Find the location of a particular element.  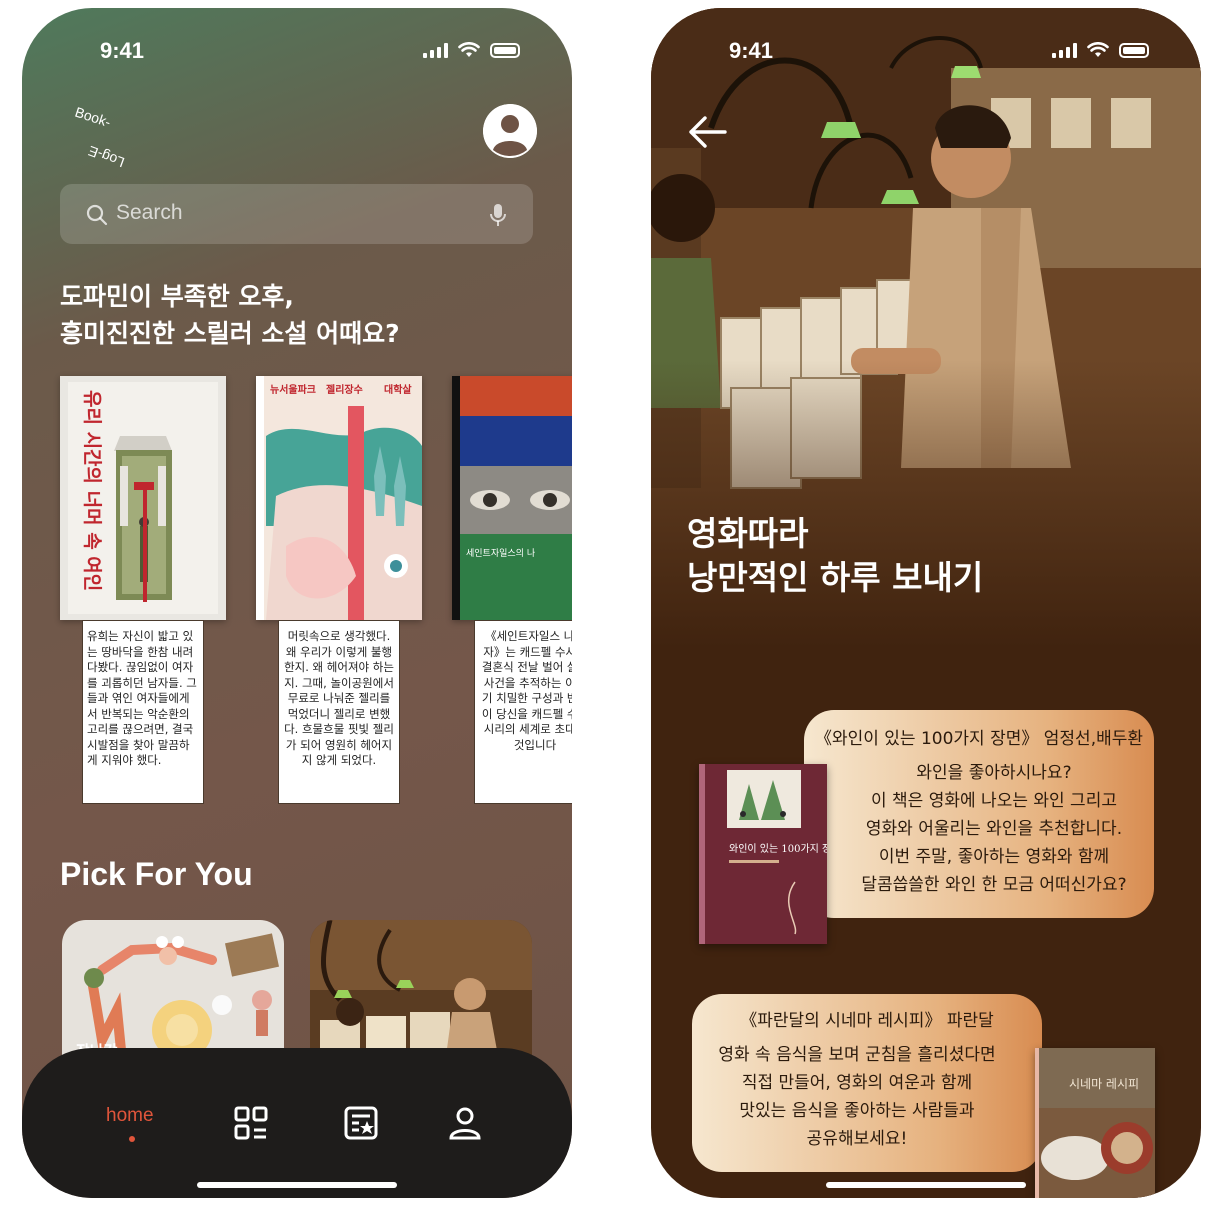

recommendation-line: 직접 만들어, 영화의 여운과 함께 is located at coordinates (857, 1083).